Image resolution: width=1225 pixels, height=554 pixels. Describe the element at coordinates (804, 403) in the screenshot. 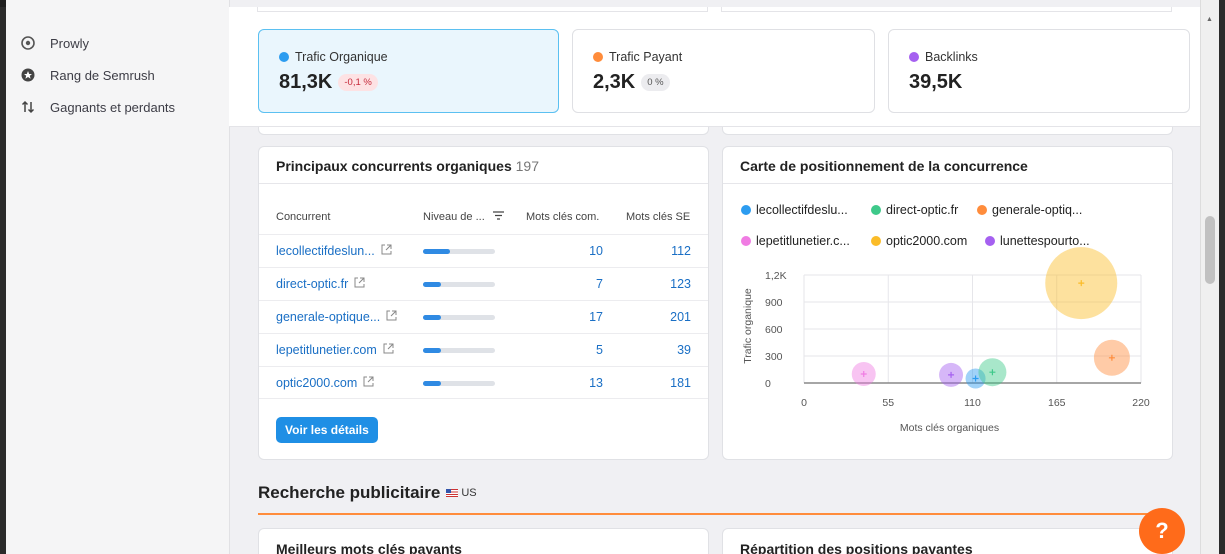

I see `x-tick-label: 0` at that location.